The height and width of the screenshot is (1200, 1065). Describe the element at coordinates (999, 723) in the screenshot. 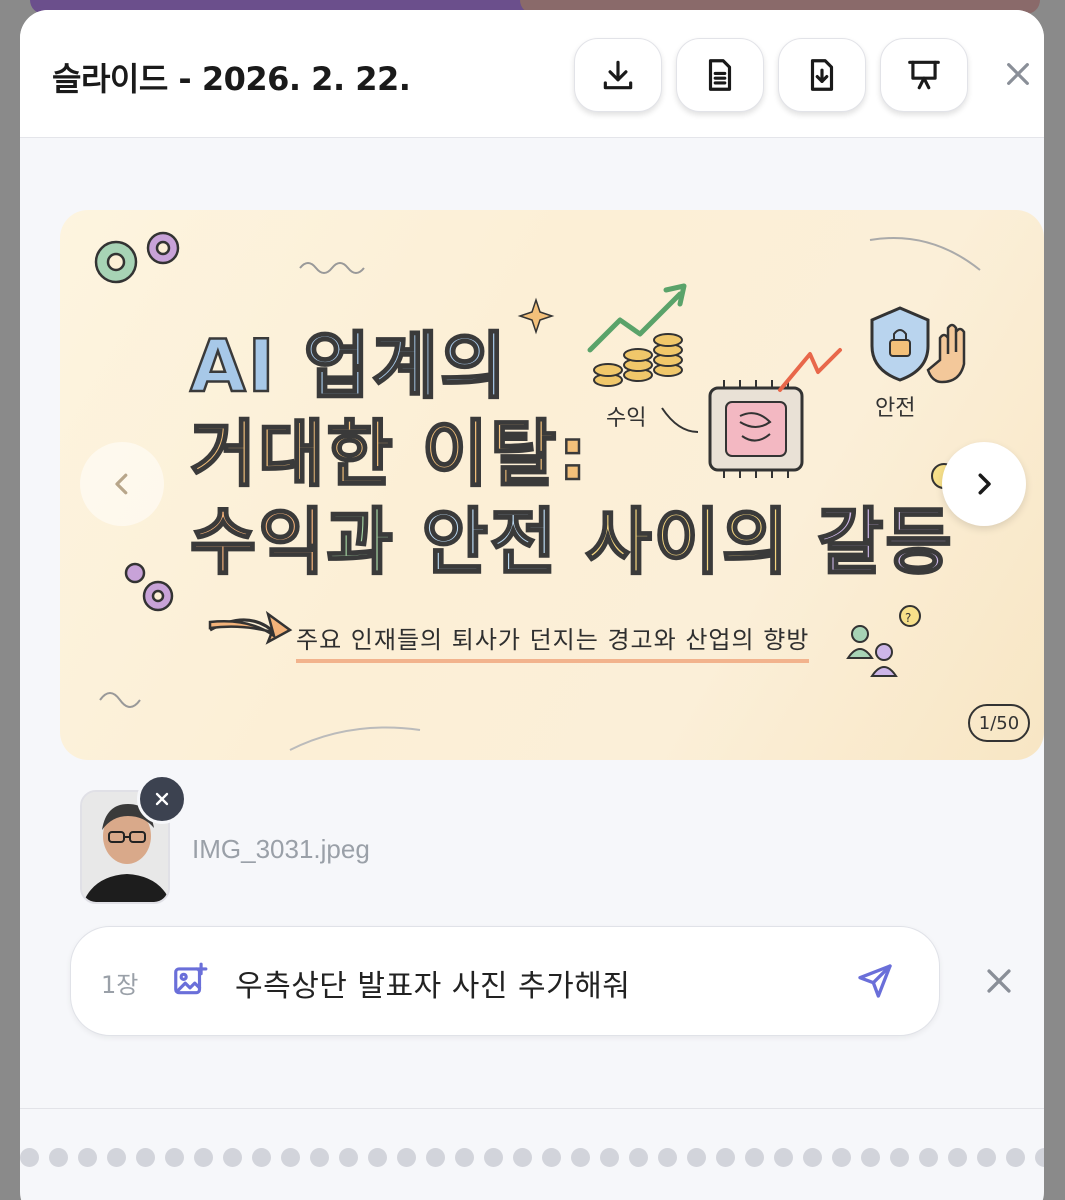

I see `slide-page-badge: 1/50` at that location.